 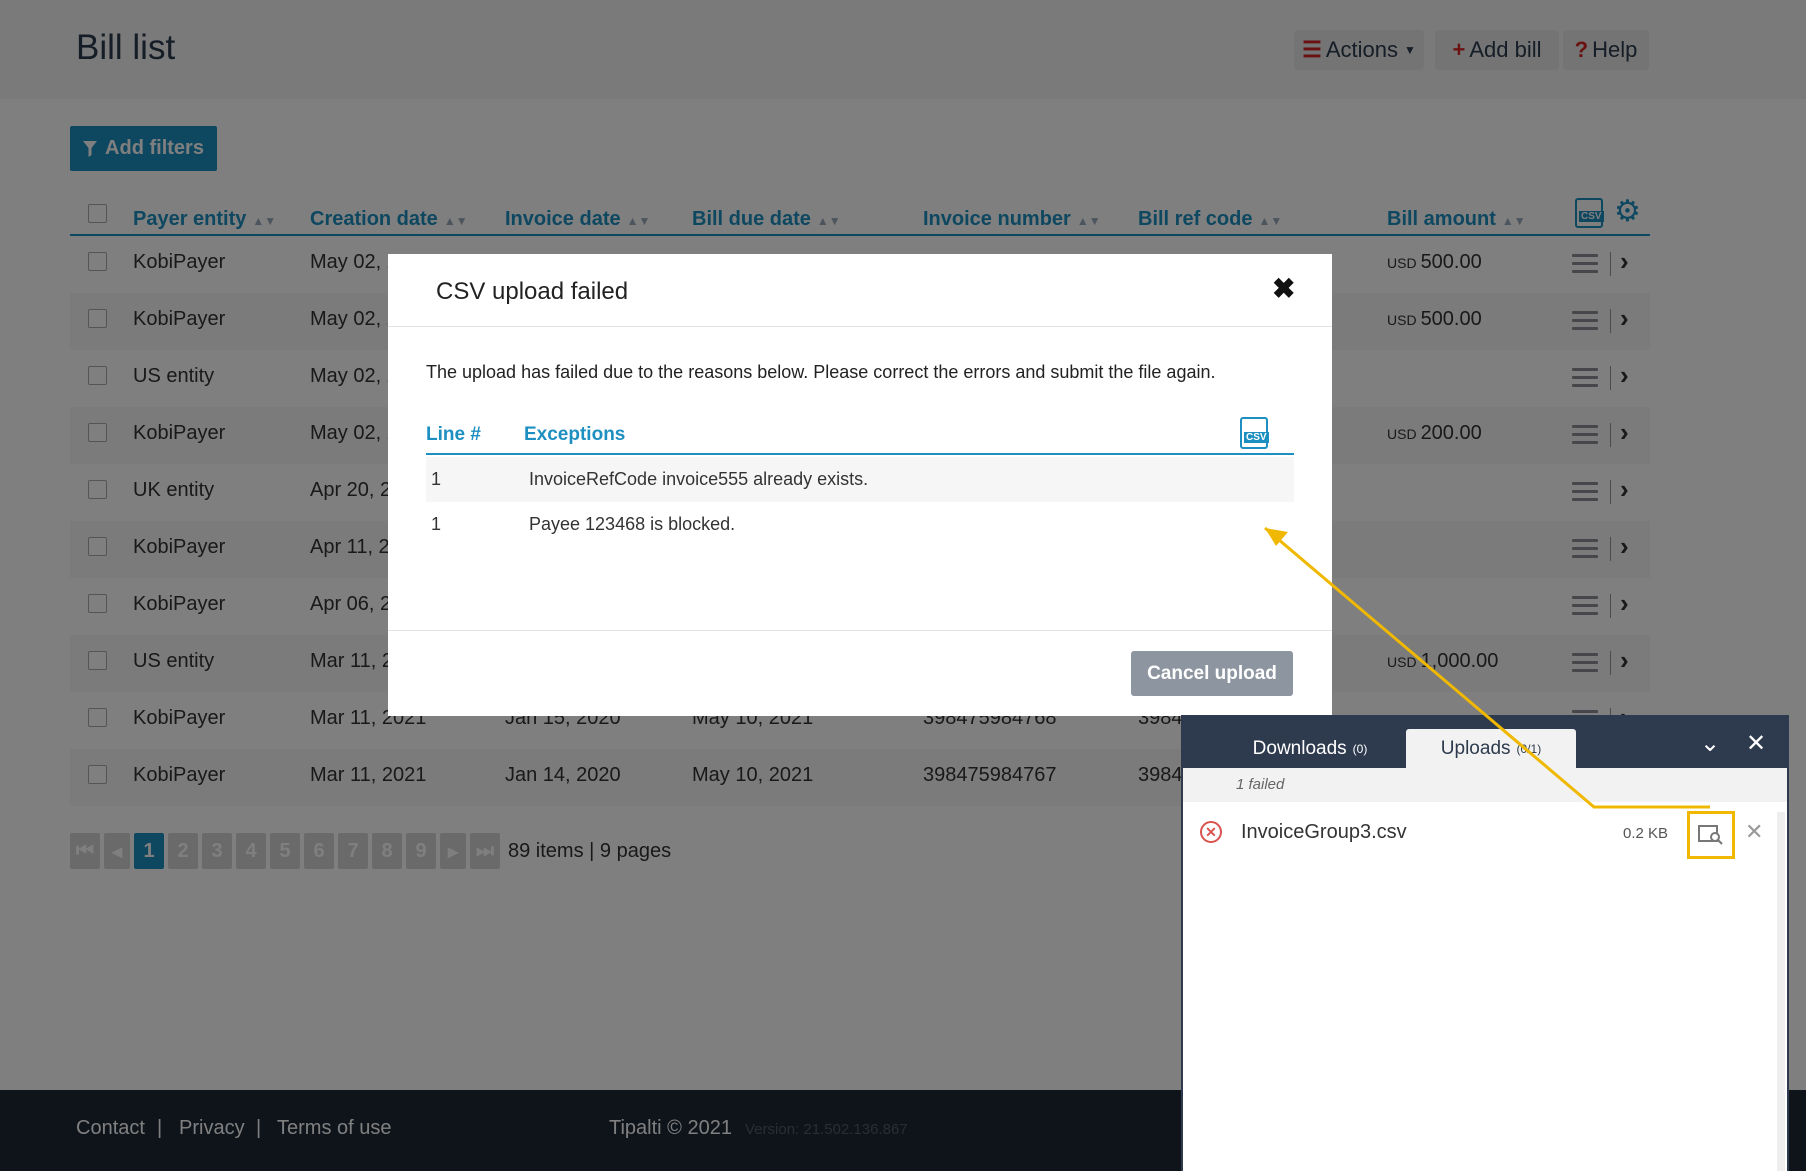 What do you see at coordinates (1754, 832) in the screenshot?
I see `remove-file-icon: ✕` at bounding box center [1754, 832].